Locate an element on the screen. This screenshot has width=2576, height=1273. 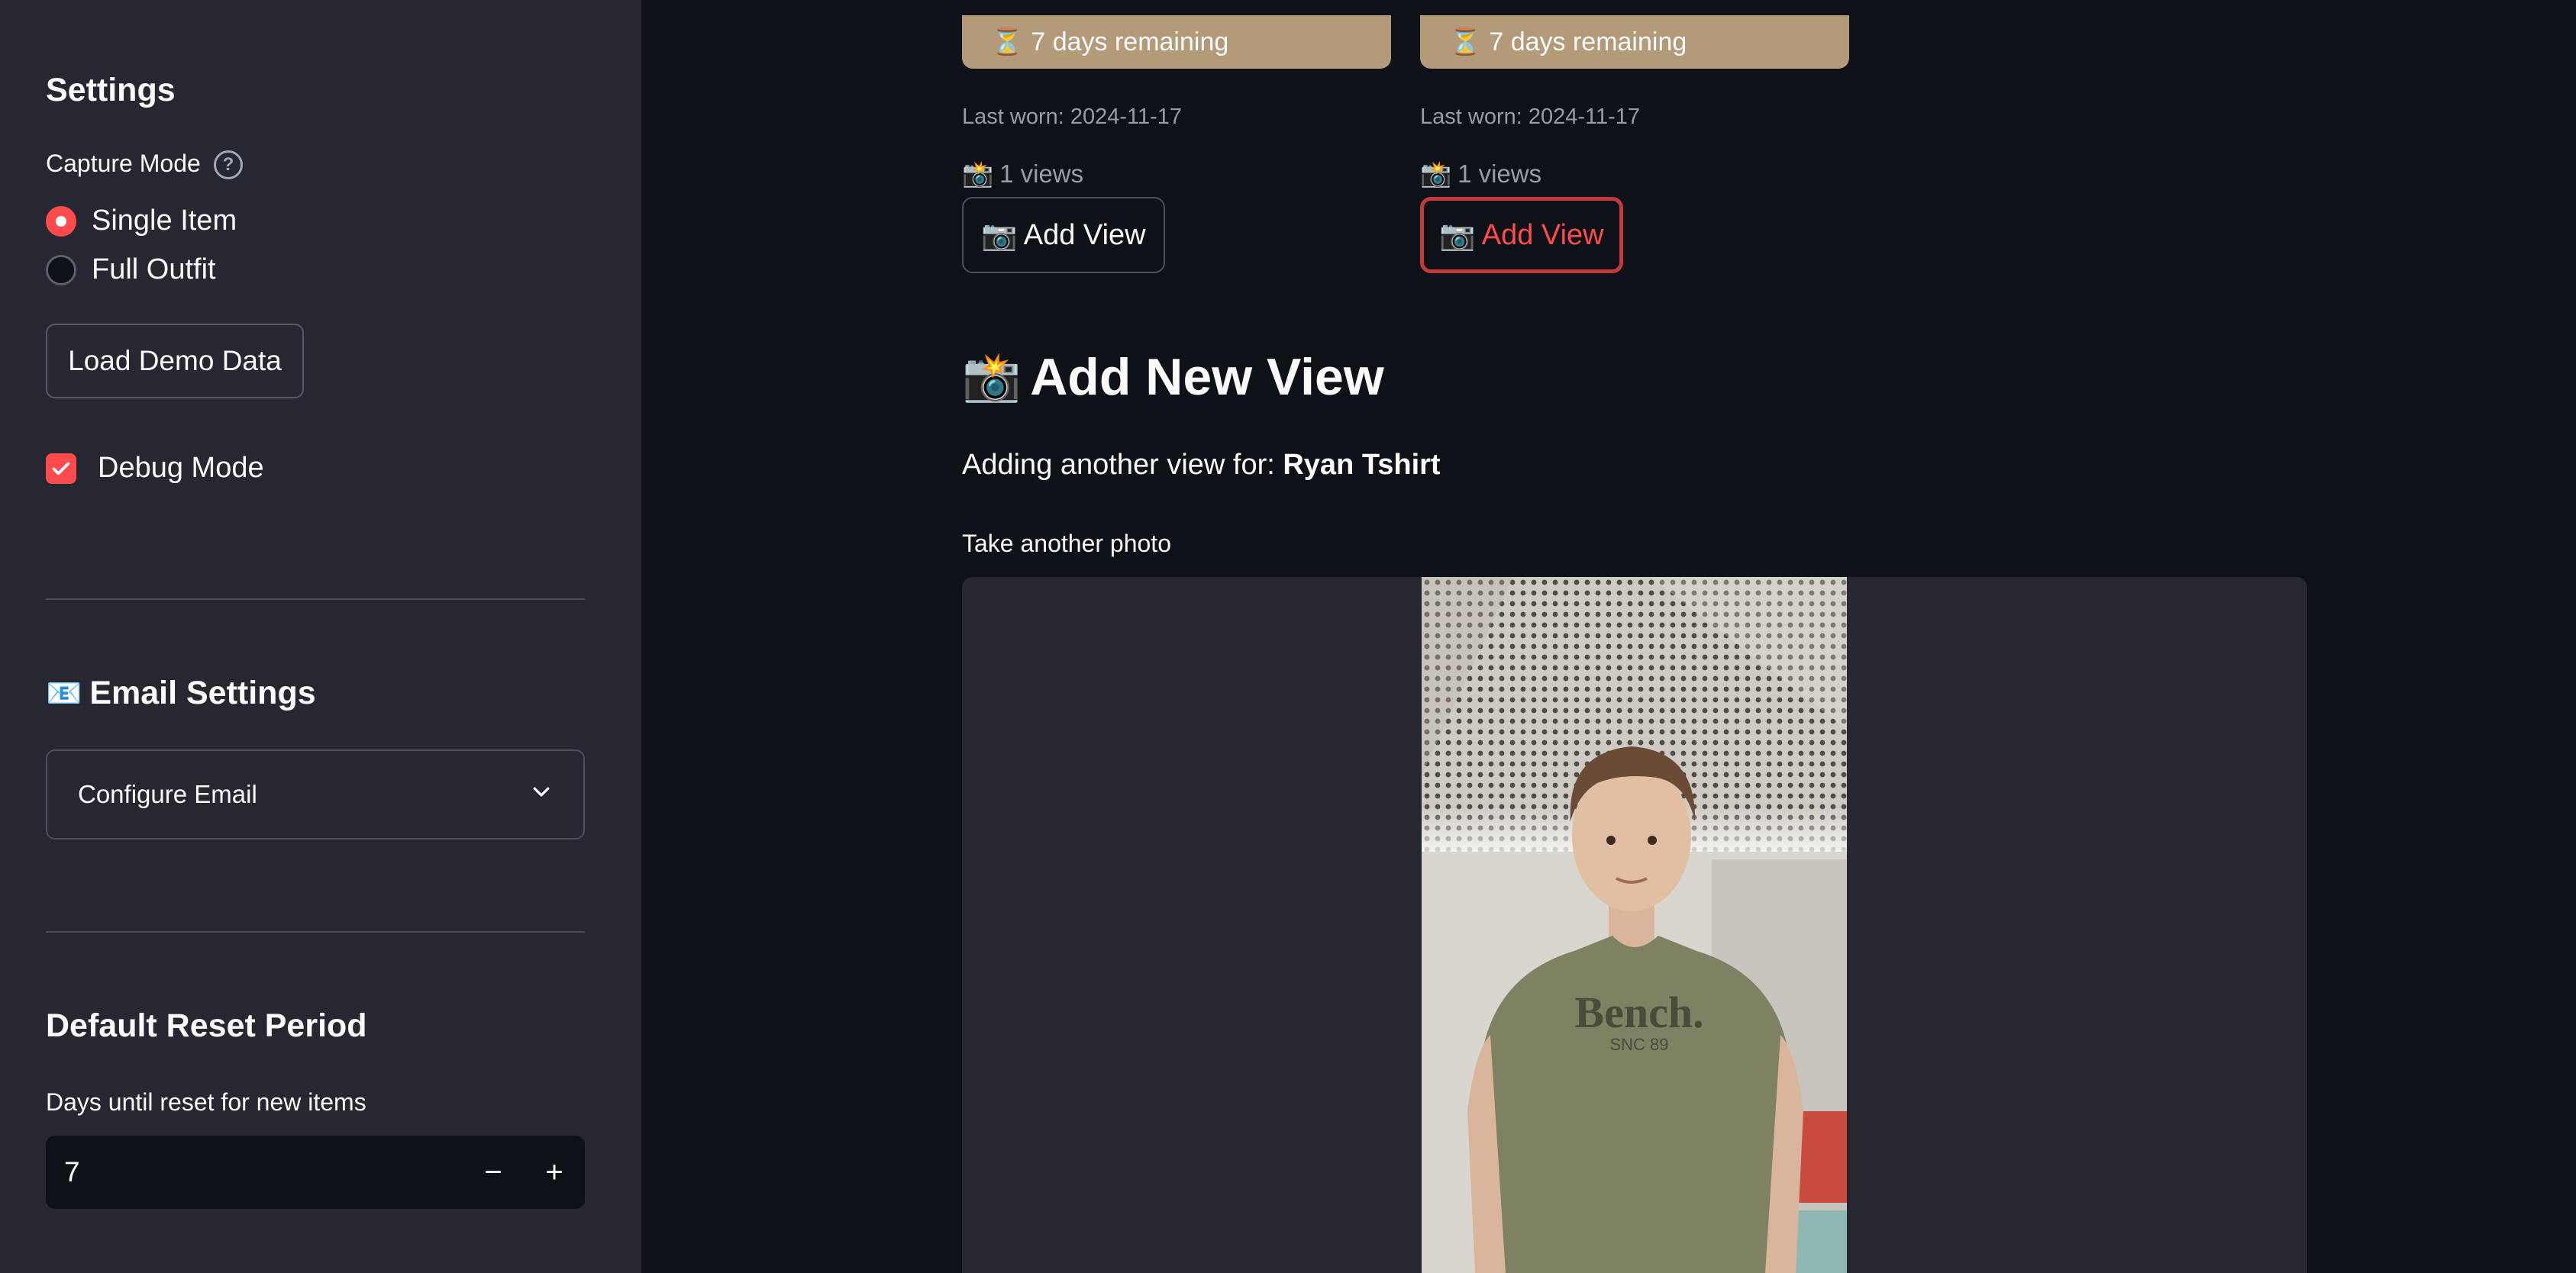
radio-selected-icon is located at coordinates (61, 221).